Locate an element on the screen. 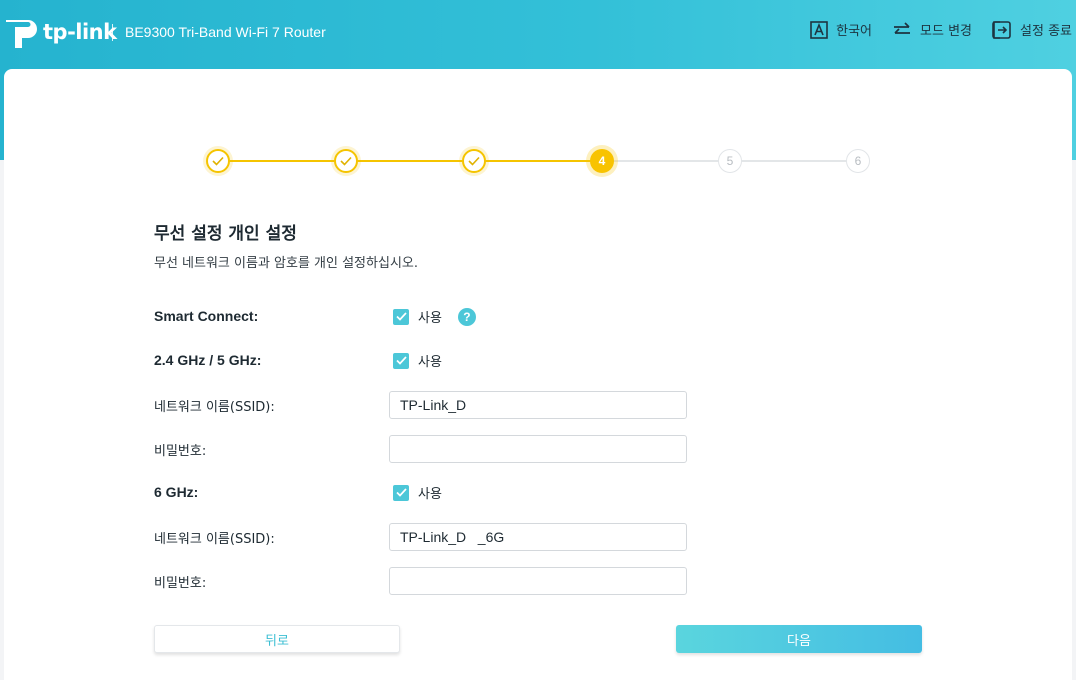  exit-icon is located at coordinates (1001, 29).